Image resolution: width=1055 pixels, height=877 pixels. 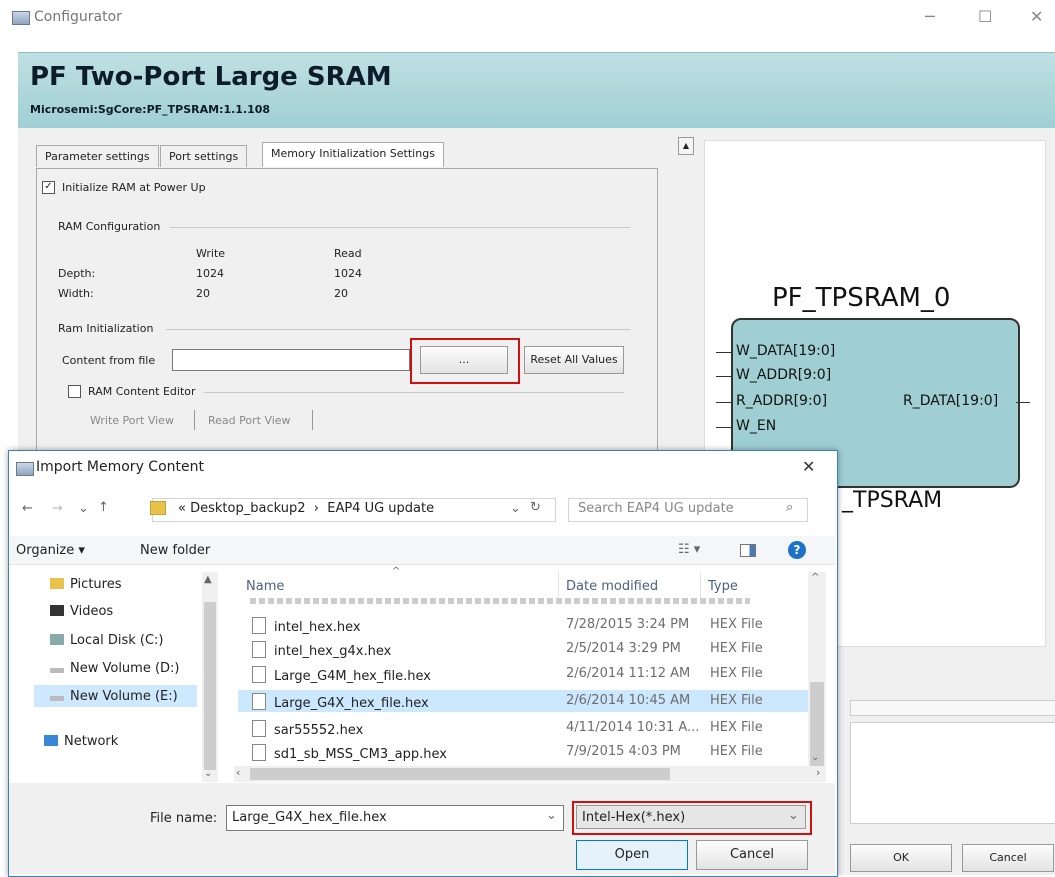 What do you see at coordinates (797, 550) in the screenshot?
I see `help-icon: ?` at bounding box center [797, 550].